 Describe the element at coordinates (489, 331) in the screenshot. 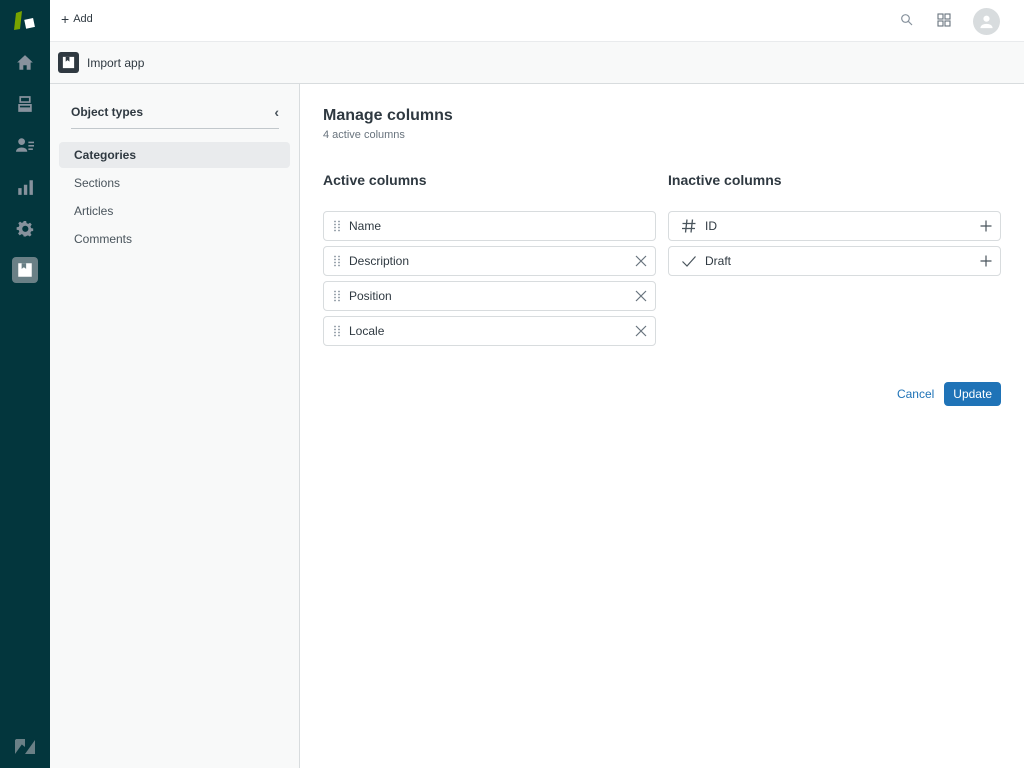

I see `active-column-item: Locale` at that location.